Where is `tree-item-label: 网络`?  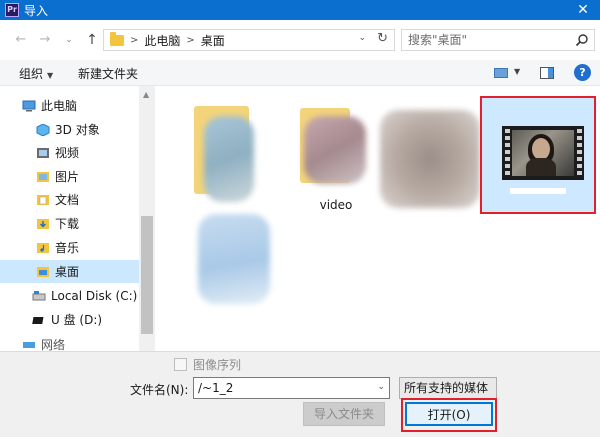 tree-item-label: 网络 is located at coordinates (53, 344).